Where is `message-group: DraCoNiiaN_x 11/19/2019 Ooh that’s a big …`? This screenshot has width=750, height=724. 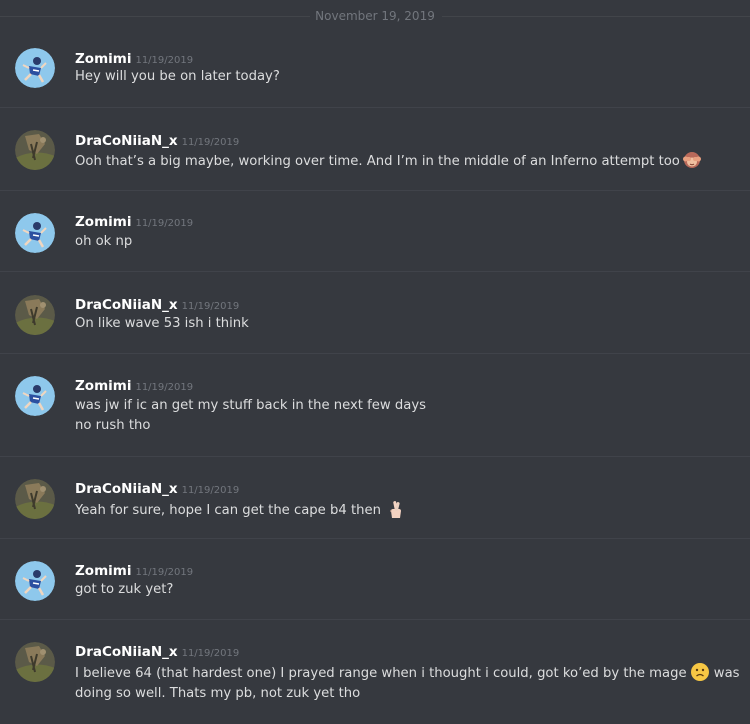
message-group: DraCoNiiaN_x 11/19/2019 Ooh that’s a big … is located at coordinates (375, 148).